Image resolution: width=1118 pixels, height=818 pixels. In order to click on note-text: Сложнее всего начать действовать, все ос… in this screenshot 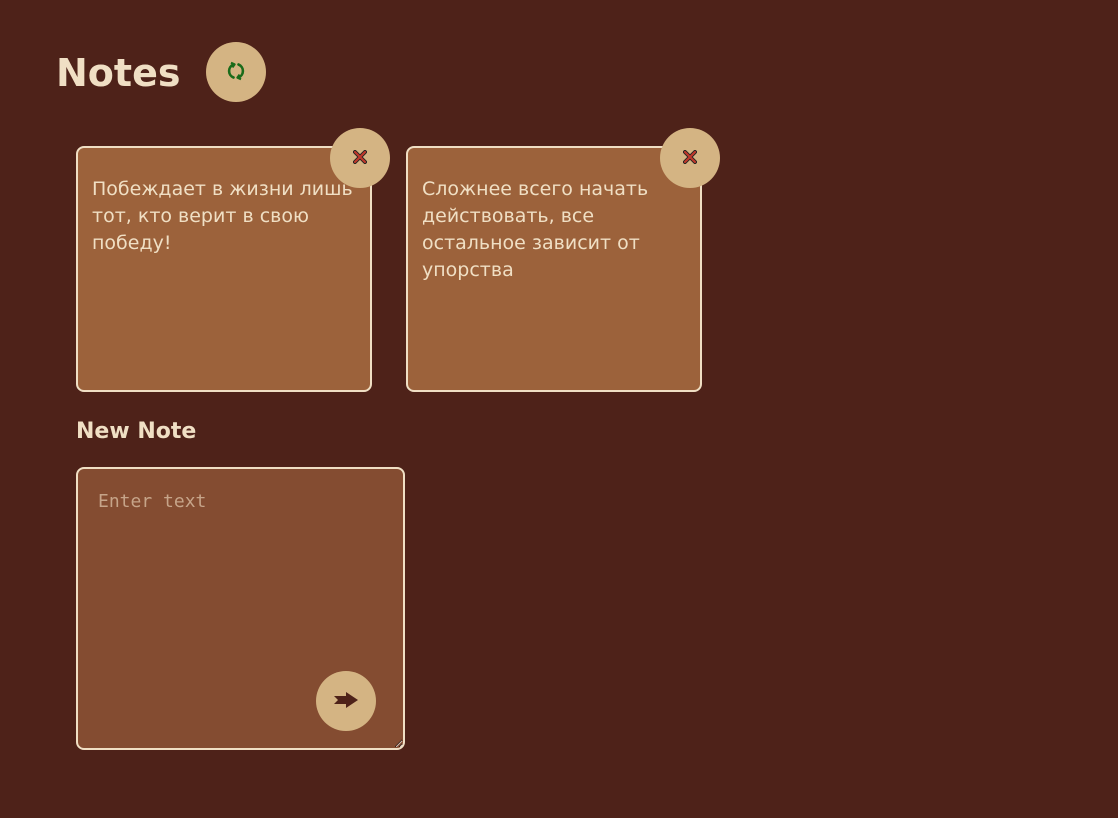, I will do `click(535, 229)`.